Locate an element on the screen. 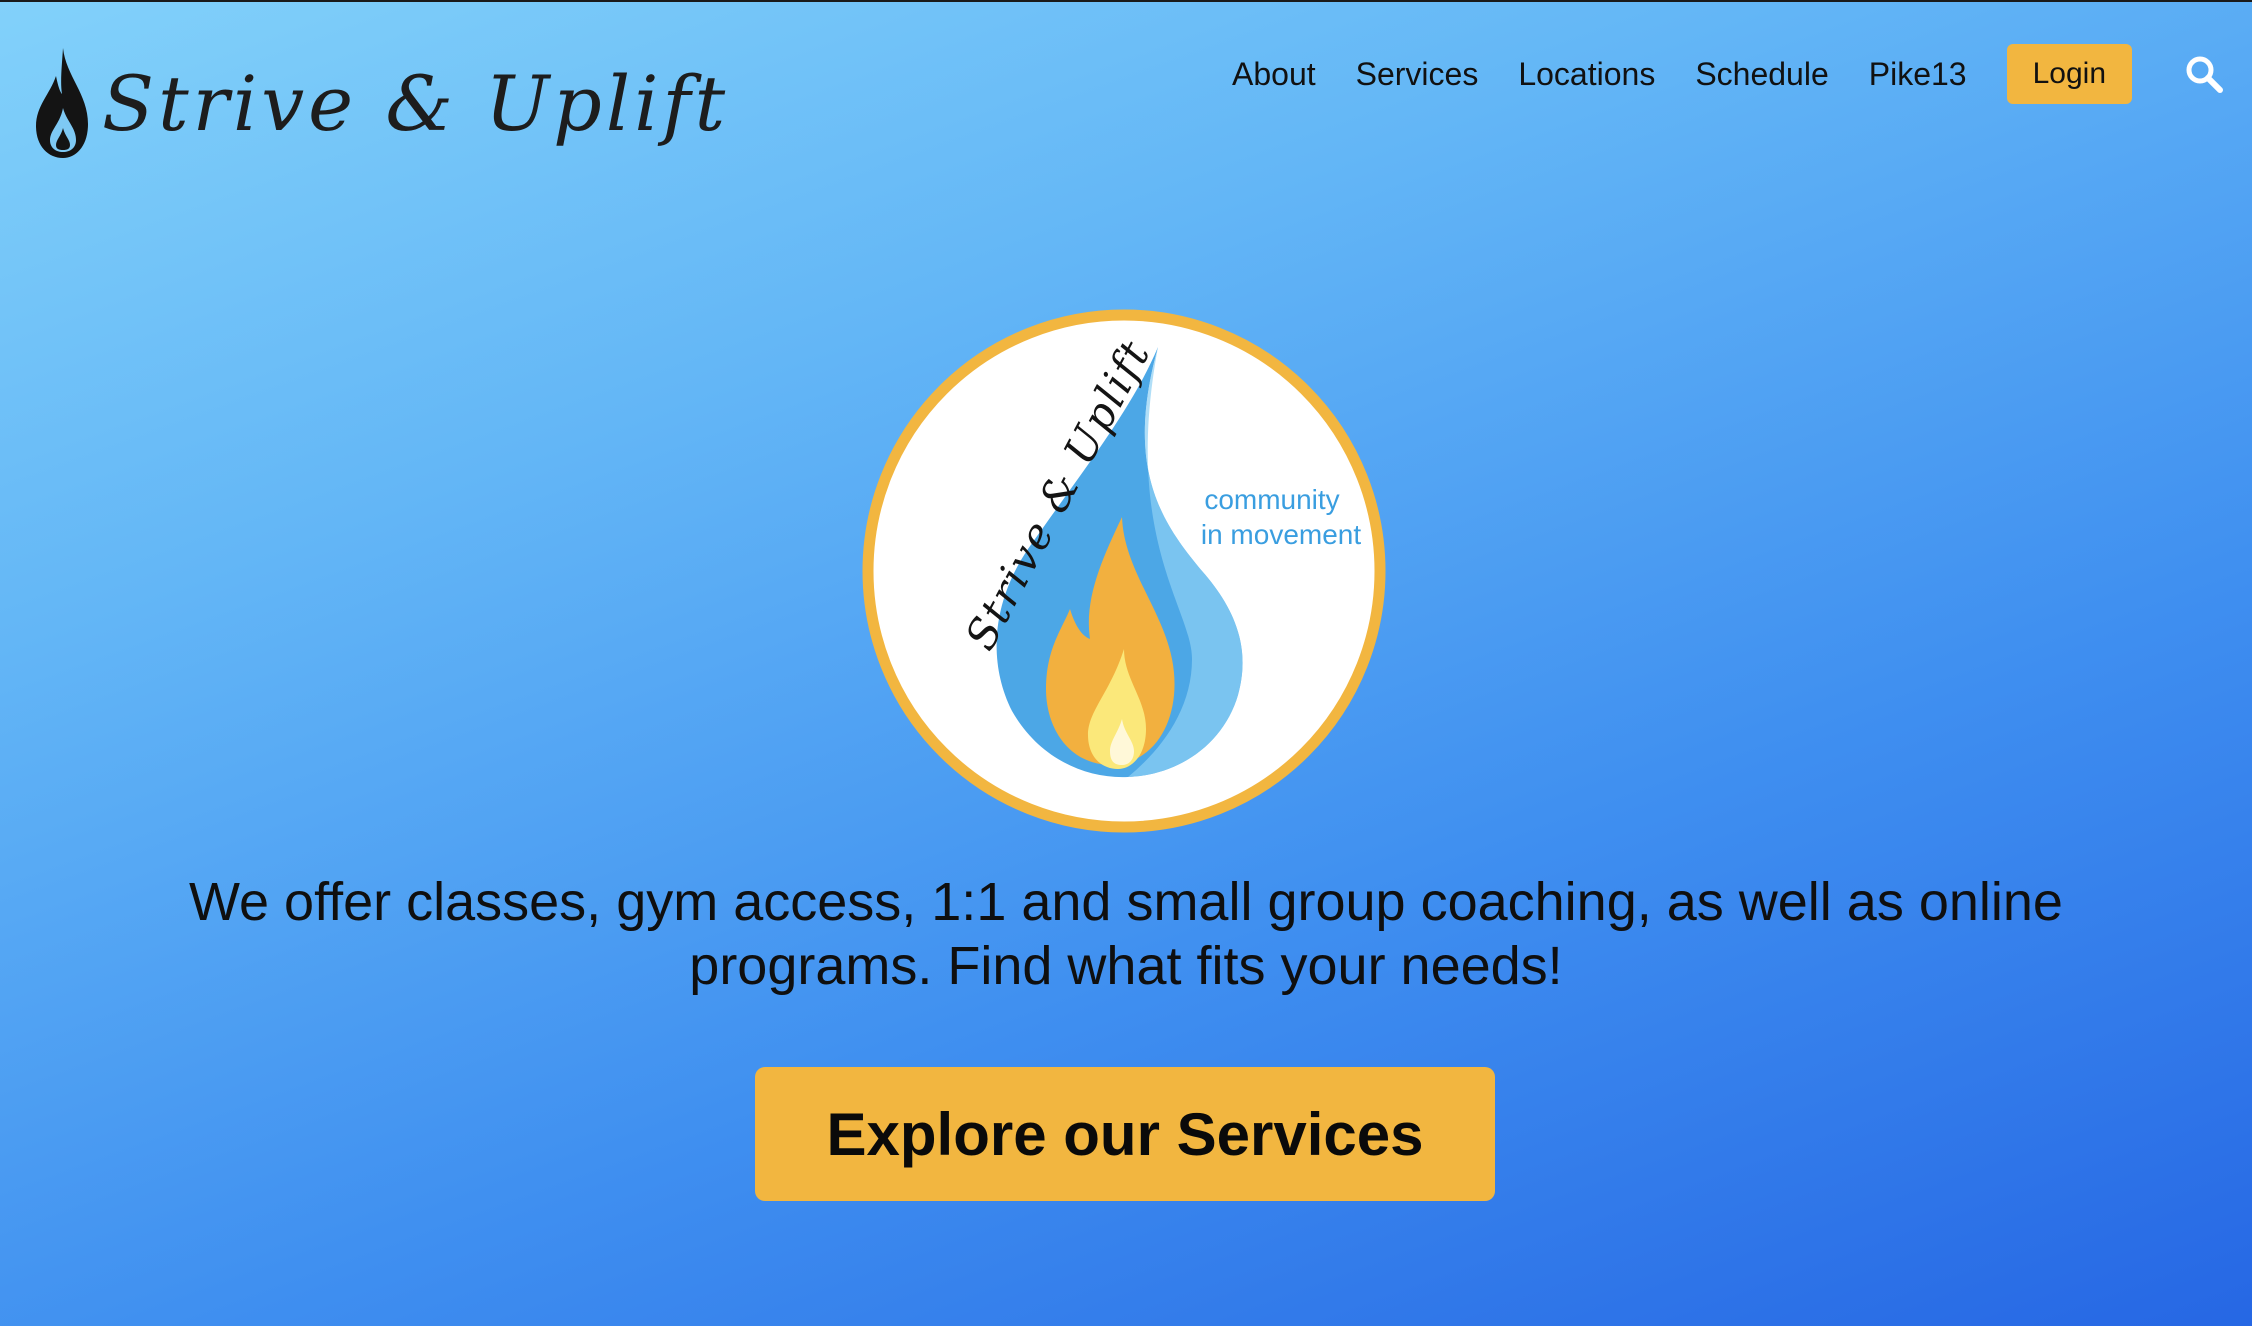  nav-pike13: Pike13 is located at coordinates (1918, 74).